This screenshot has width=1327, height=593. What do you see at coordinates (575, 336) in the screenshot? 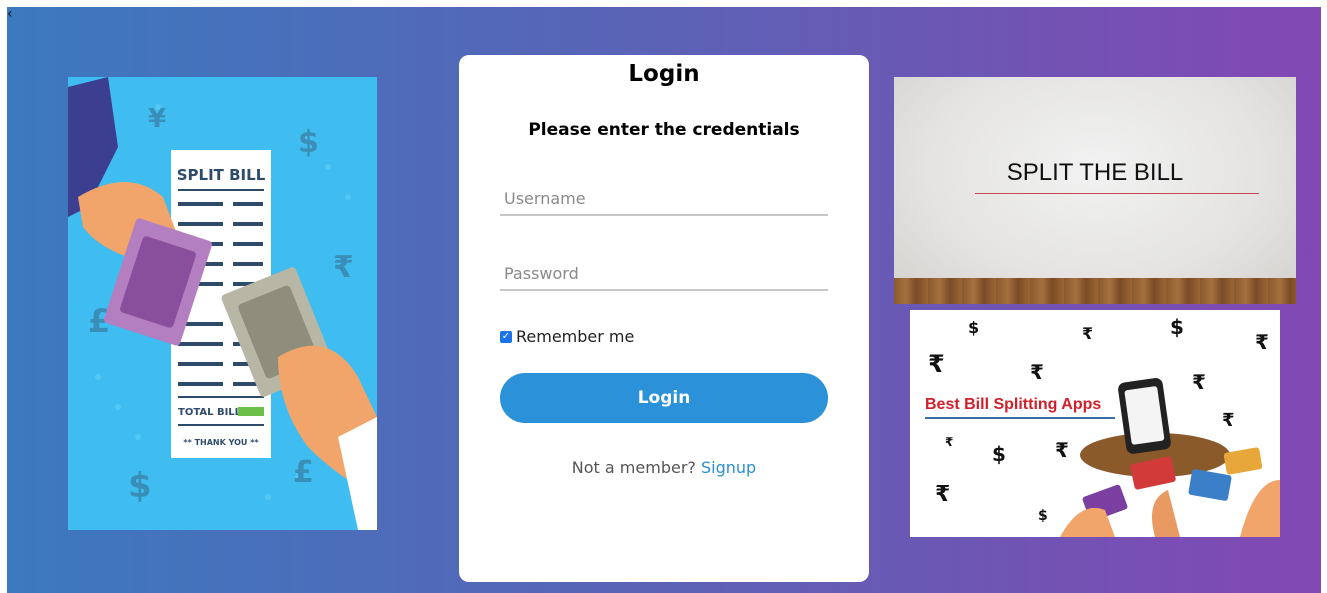
I see `remember-me-label: Remember me` at bounding box center [575, 336].